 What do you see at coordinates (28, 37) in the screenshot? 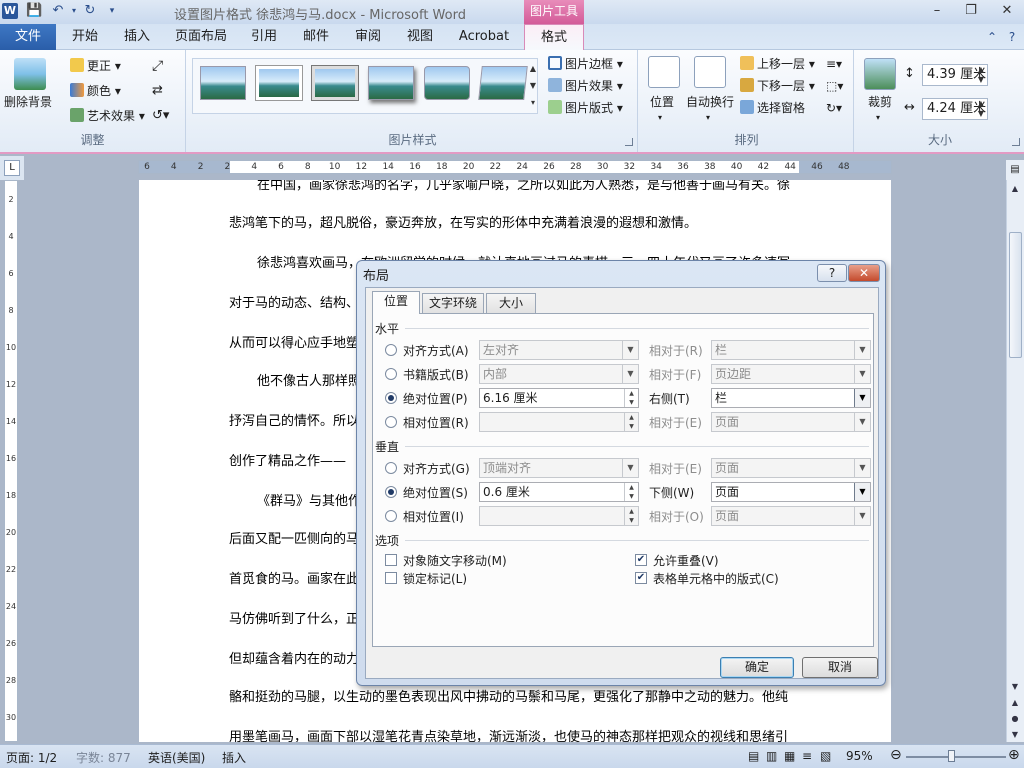
I see `tab-file: 文件` at bounding box center [28, 37].